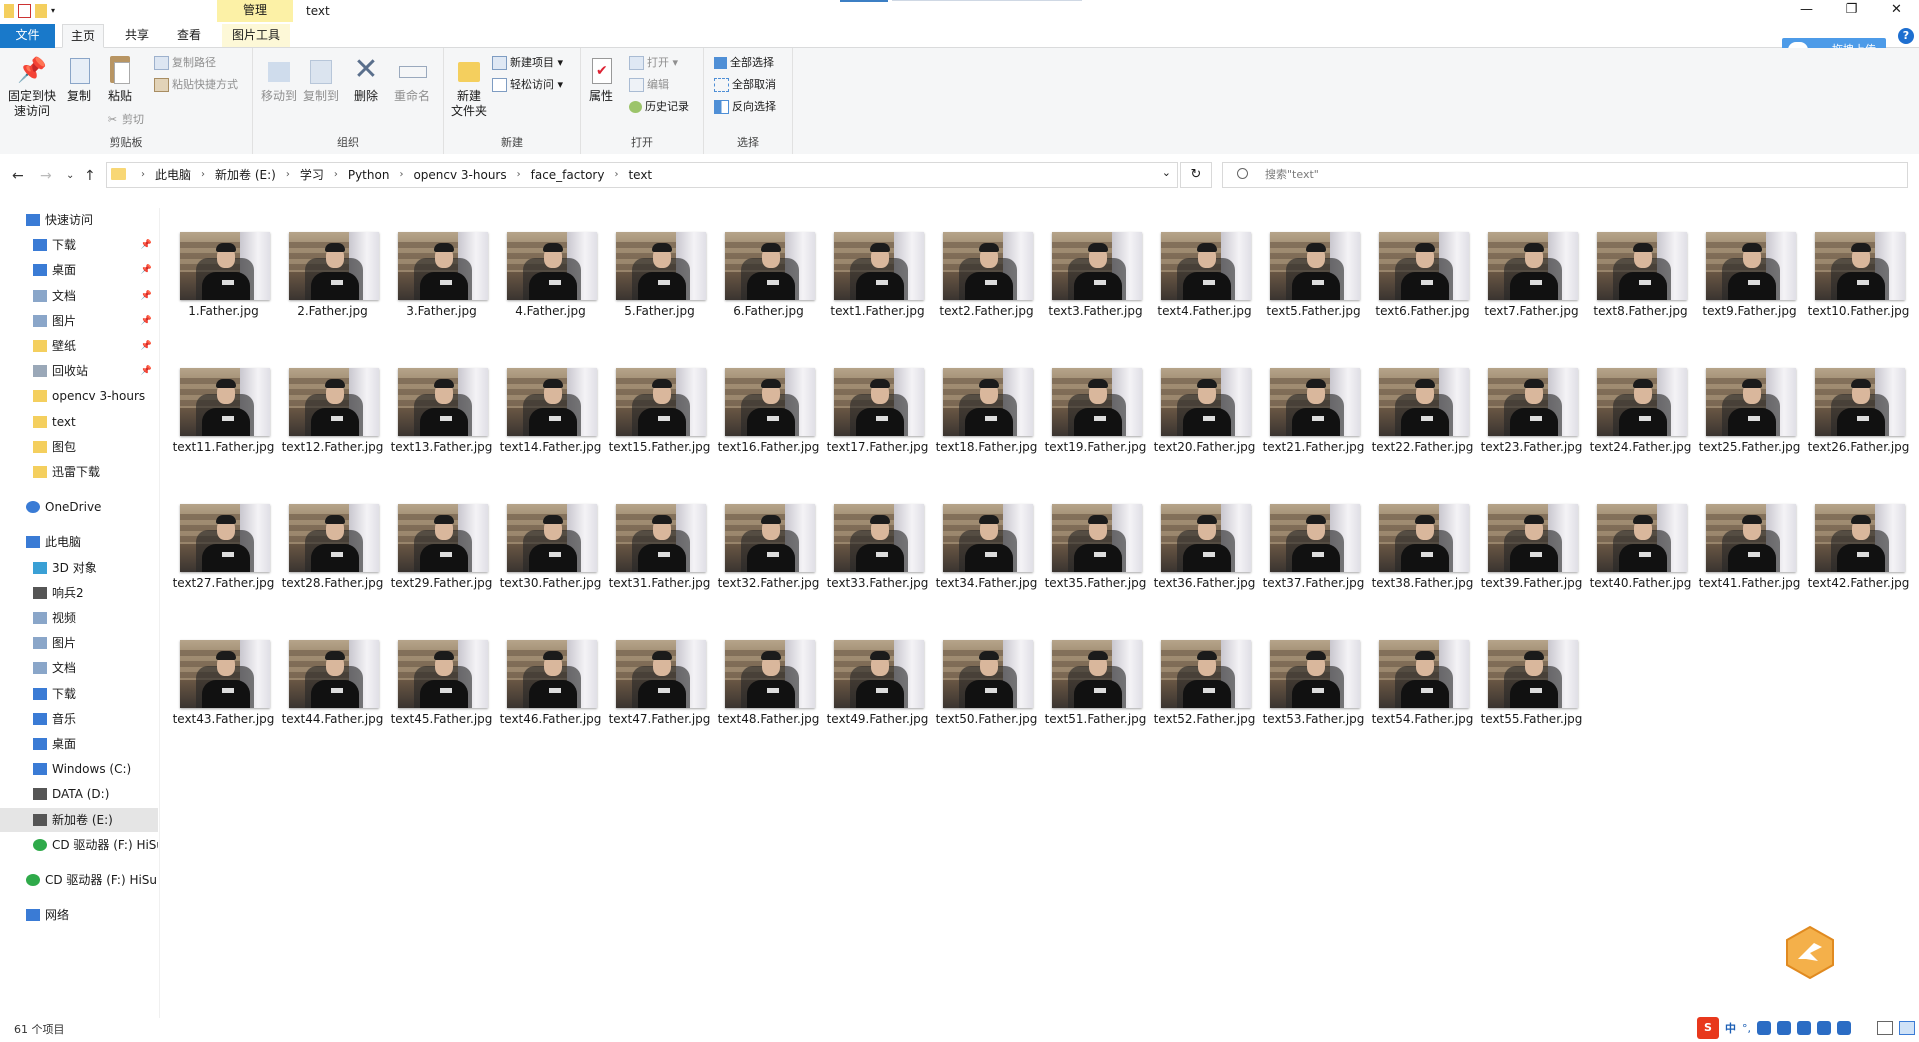 The image size is (1919, 1042). I want to click on file-item: text43.Father.jpg, so click(223, 694).